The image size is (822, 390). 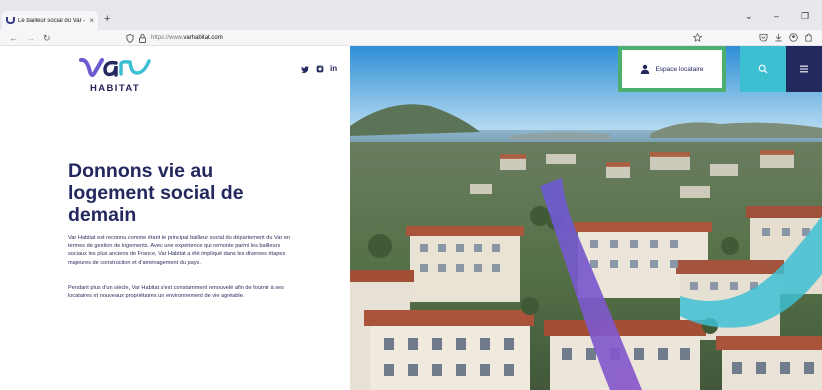 What do you see at coordinates (10, 20) in the screenshot?
I see `site-favicon-icon` at bounding box center [10, 20].